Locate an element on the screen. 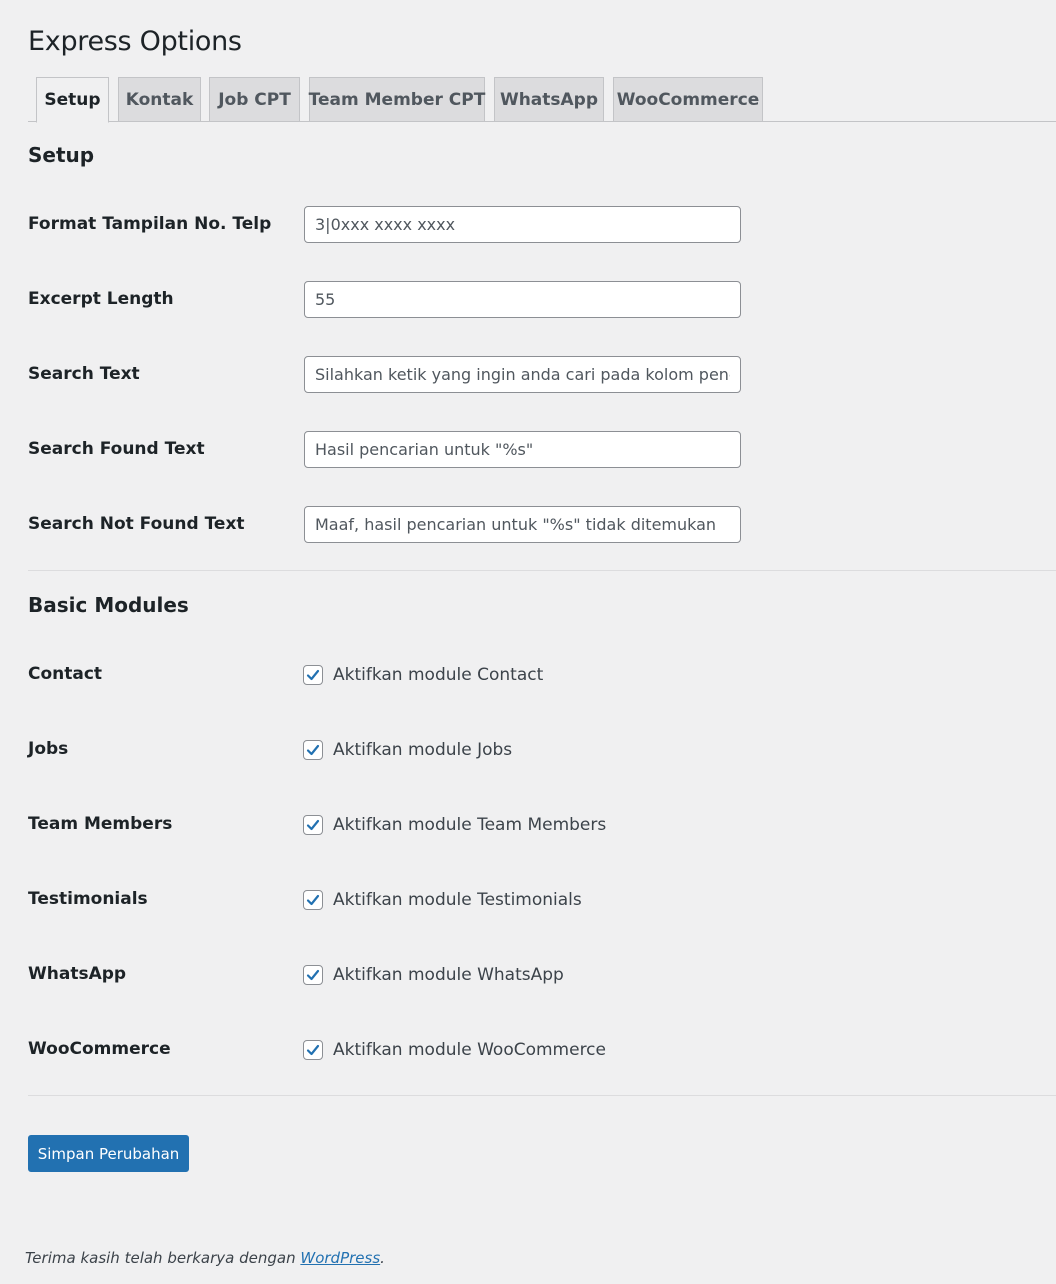 This screenshot has width=1056, height=1284. tab-team-member-cpt: Team Member CPT is located at coordinates (397, 99).